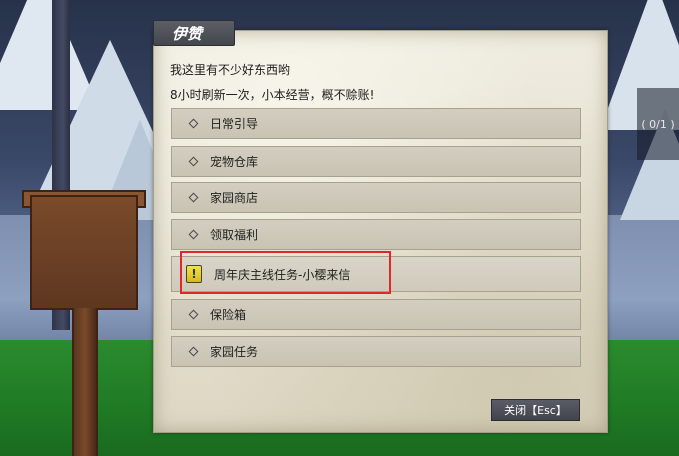 Image resolution: width=679 pixels, height=456 pixels. I want to click on dialog-option-pet-storage: 宠物仓库, so click(376, 161).